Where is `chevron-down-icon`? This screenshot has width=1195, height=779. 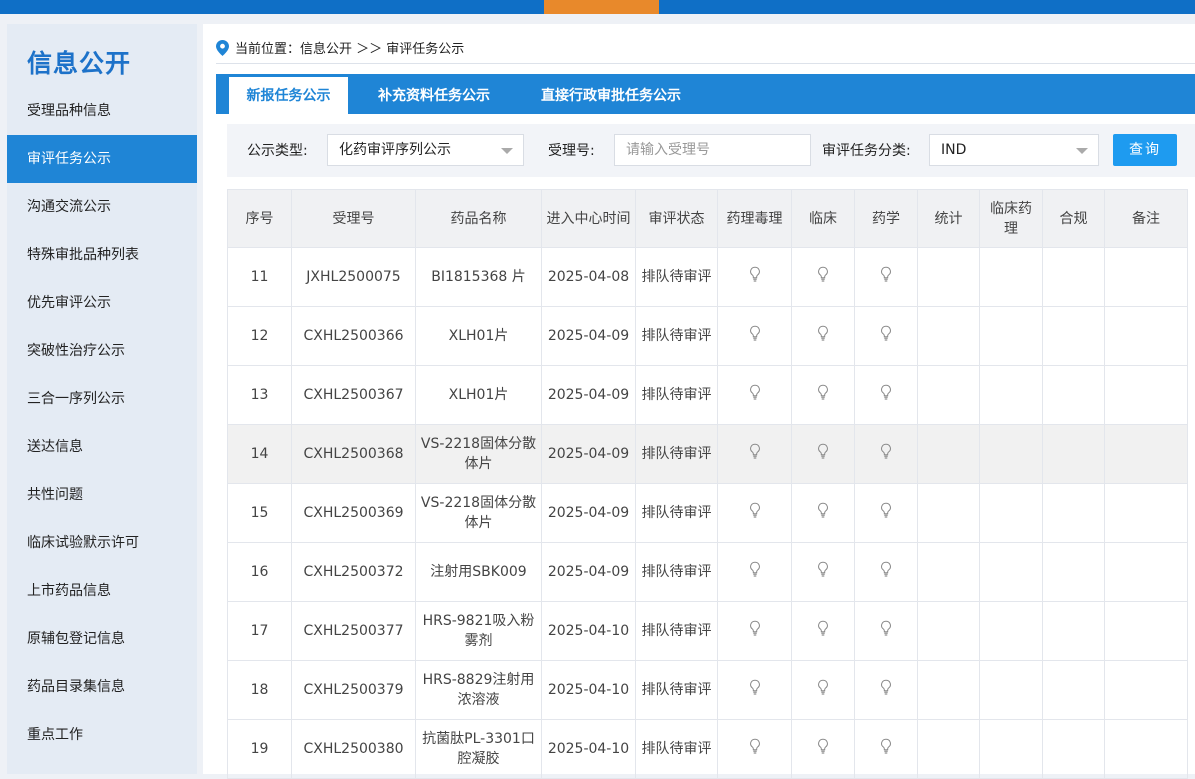 chevron-down-icon is located at coordinates (507, 151).